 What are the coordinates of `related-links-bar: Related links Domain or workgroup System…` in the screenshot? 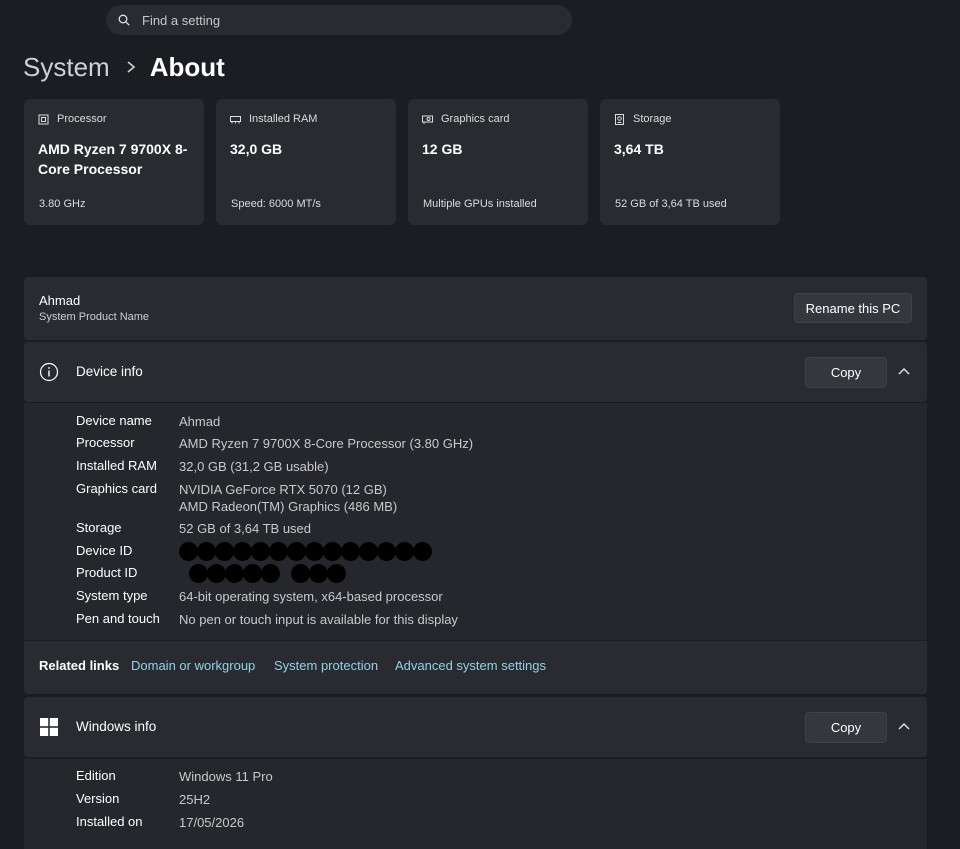 It's located at (475, 667).